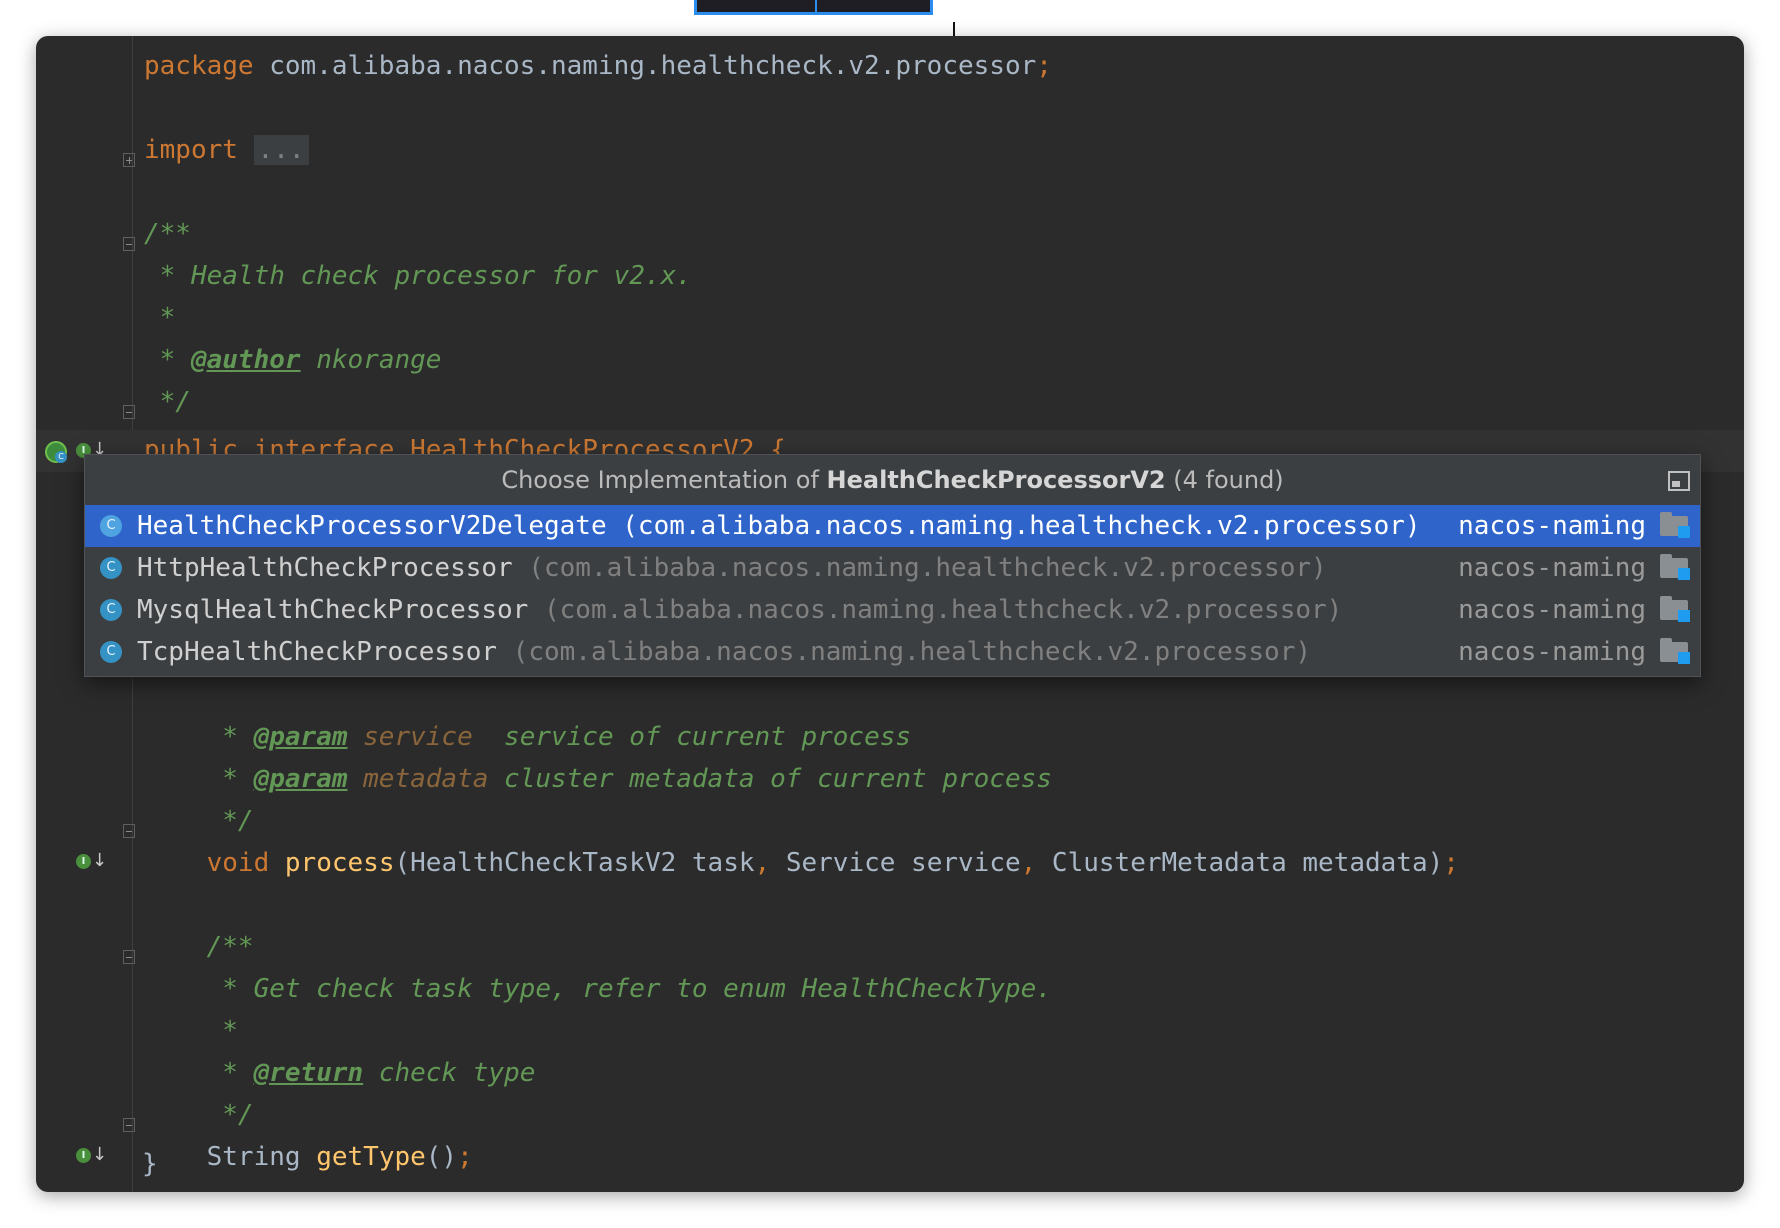 The image size is (1780, 1228). What do you see at coordinates (1679, 481) in the screenshot?
I see `pin-window-icon` at bounding box center [1679, 481].